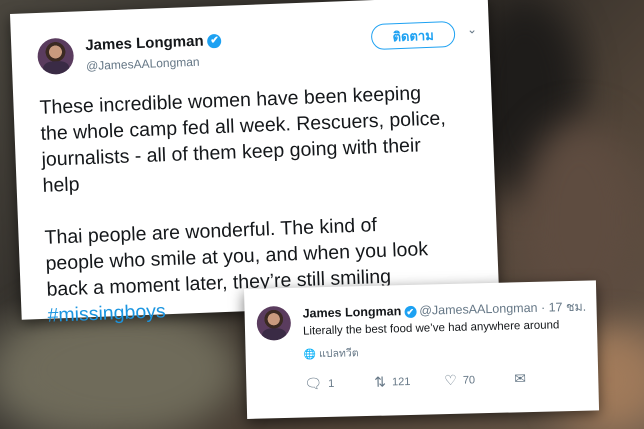 This screenshot has height=429, width=644. I want to click on follow-button: ติดตาม, so click(413, 35).